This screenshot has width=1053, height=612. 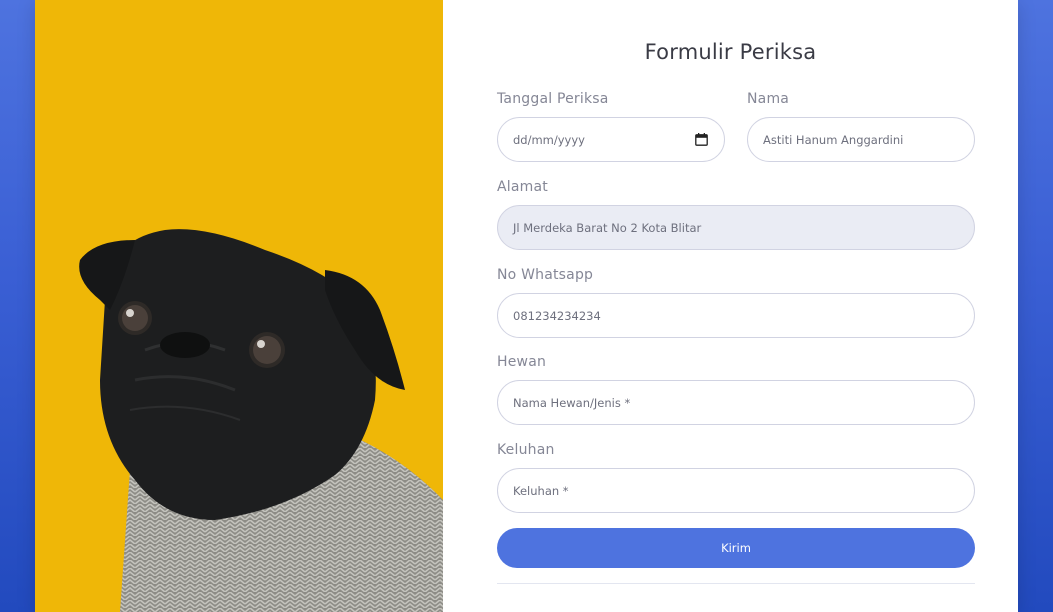 What do you see at coordinates (736, 315) in the screenshot?
I see `whatsapp-input: 081234234234` at bounding box center [736, 315].